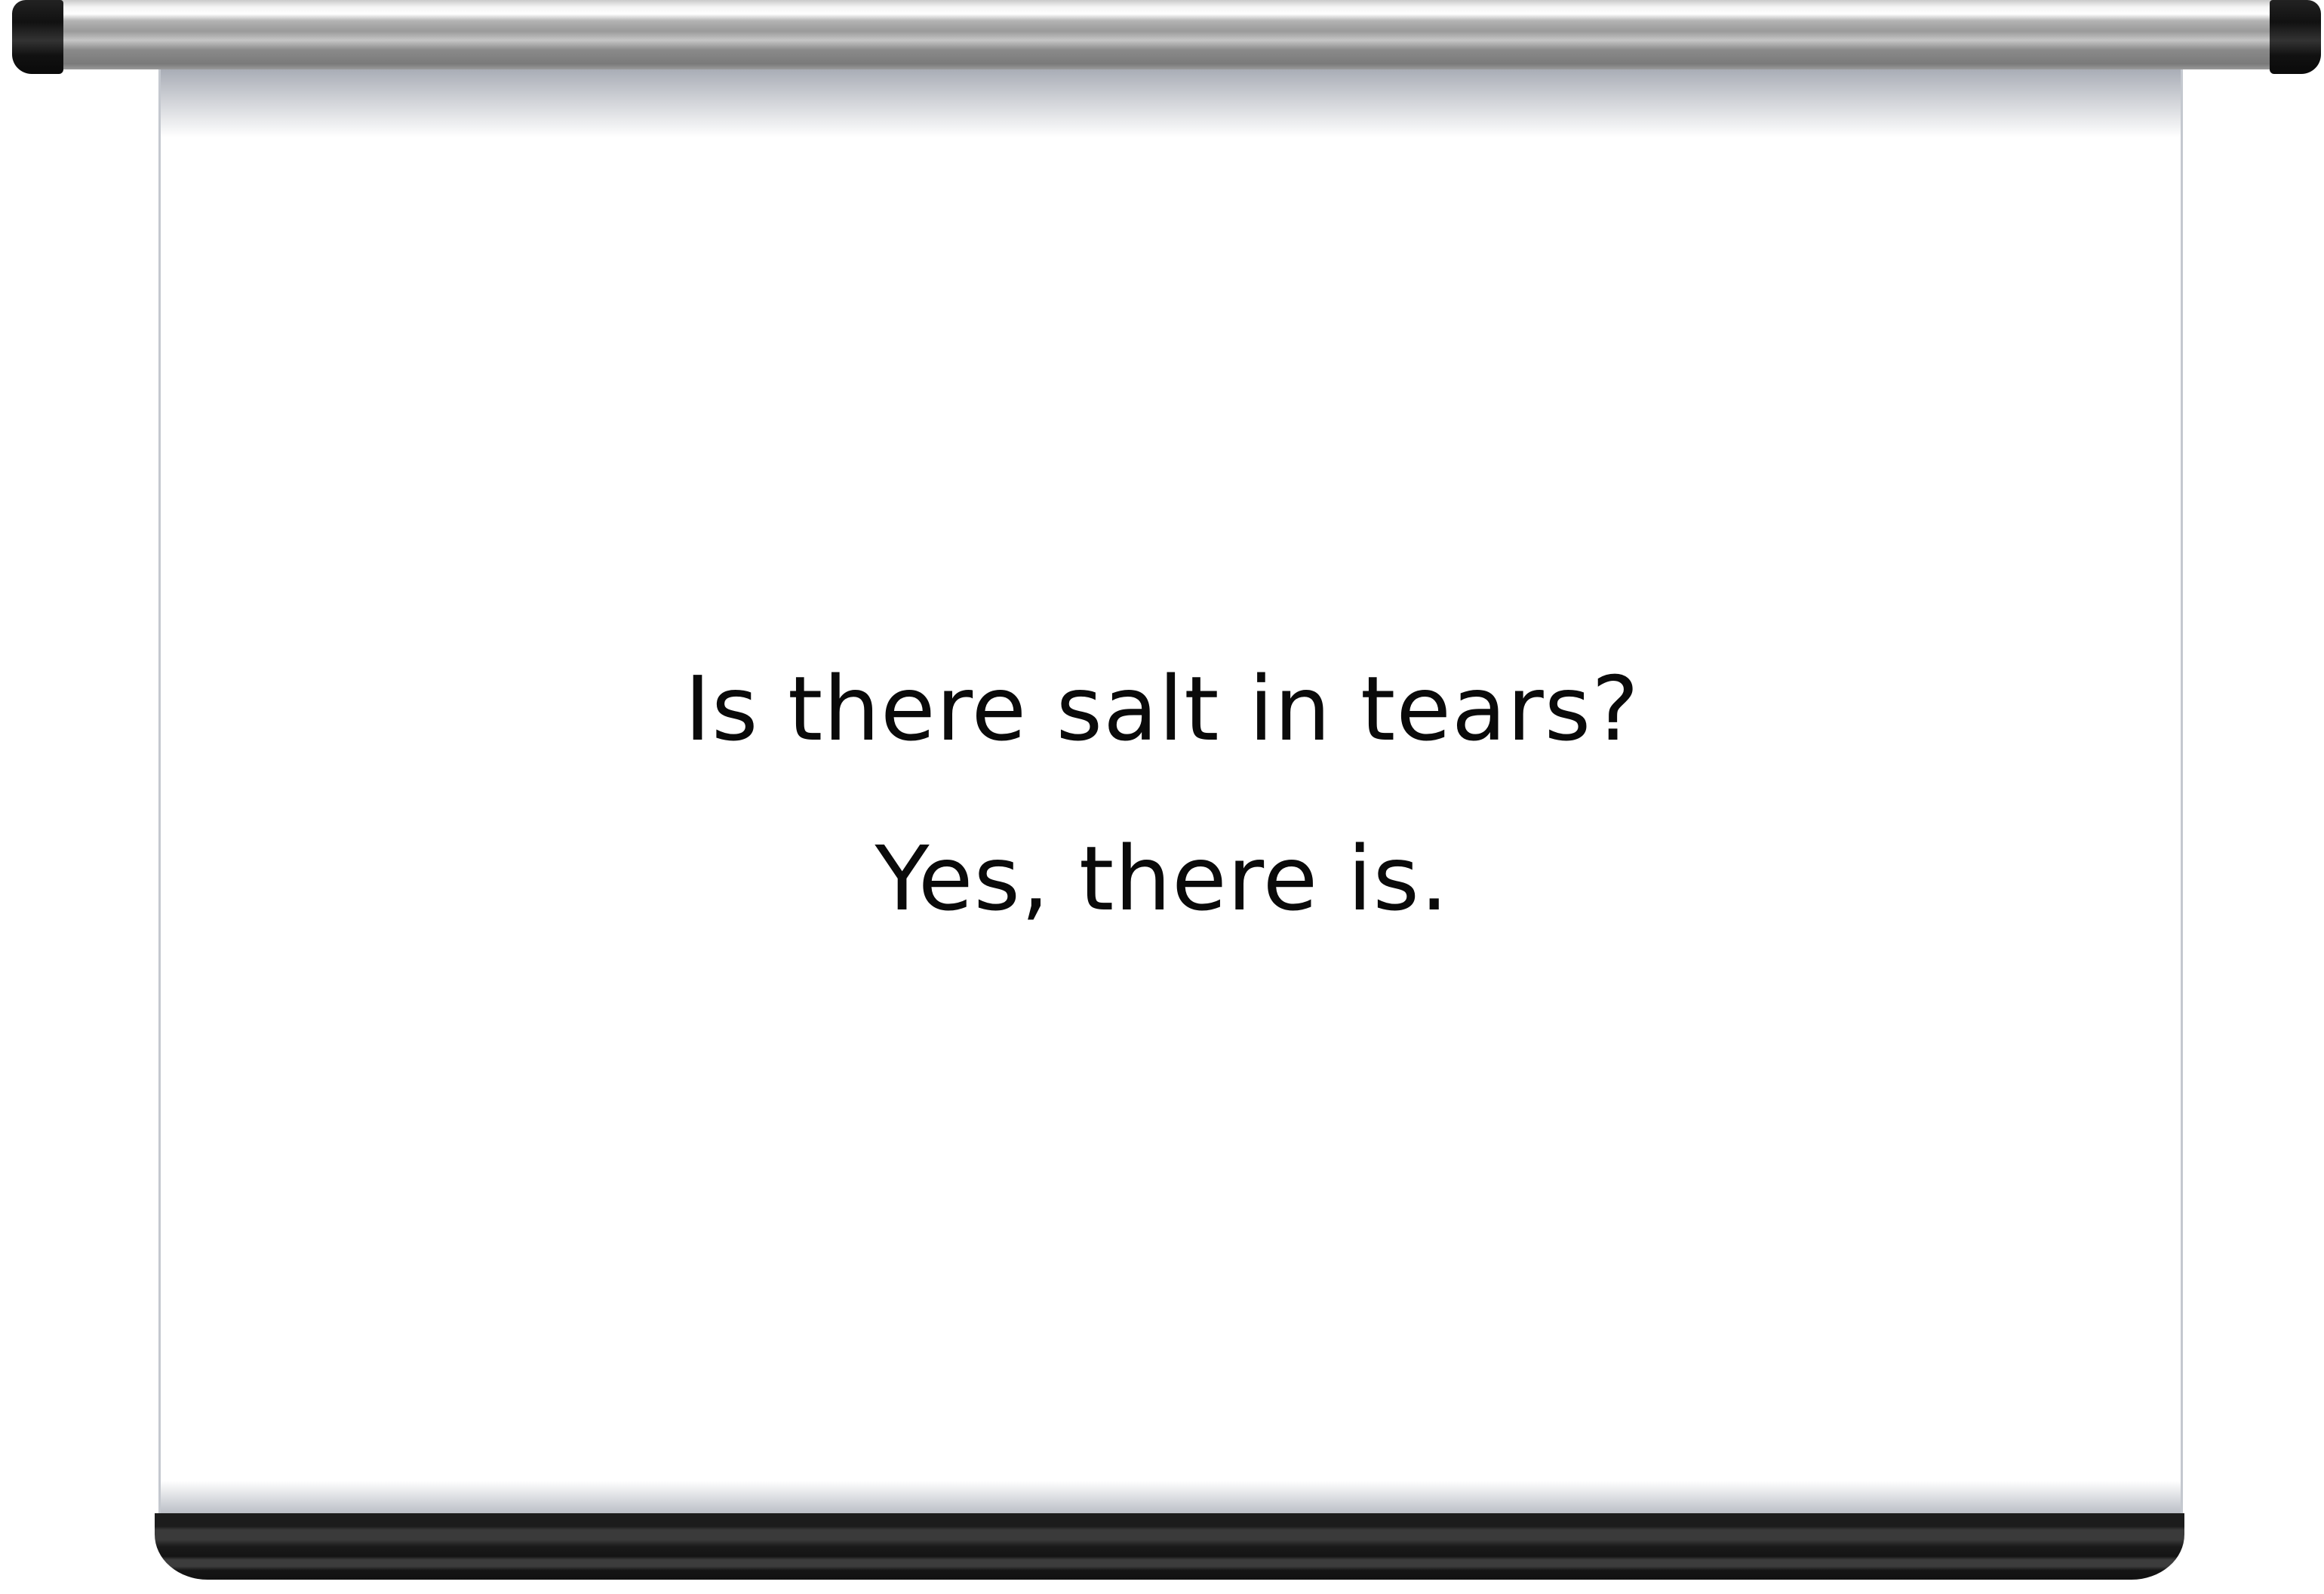  Describe the element at coordinates (1162, 34) in the screenshot. I see `projector-screen-roller` at that location.